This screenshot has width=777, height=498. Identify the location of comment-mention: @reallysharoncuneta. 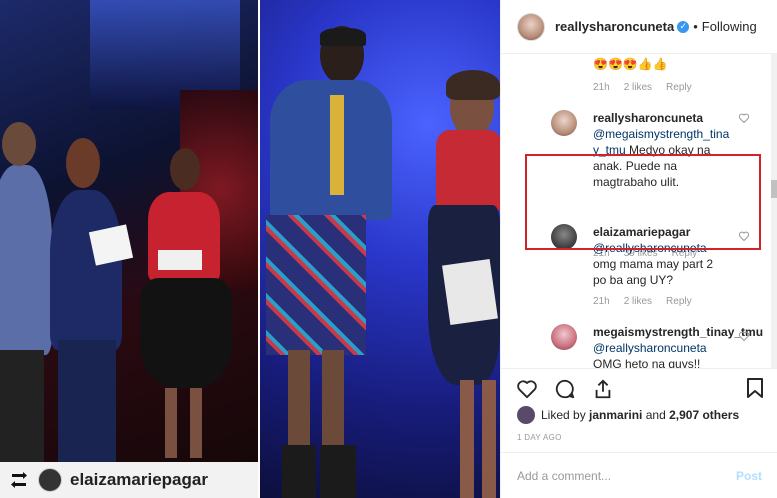
(650, 348).